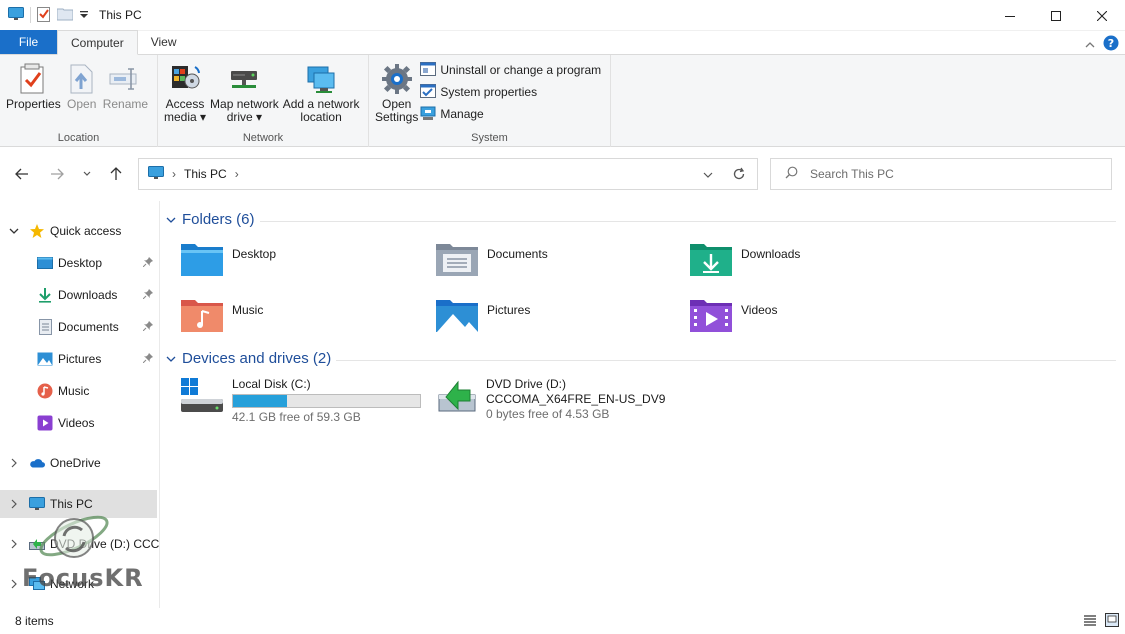  What do you see at coordinates (448, 174) in the screenshot?
I see `address-bar: › This PC ›` at bounding box center [448, 174].